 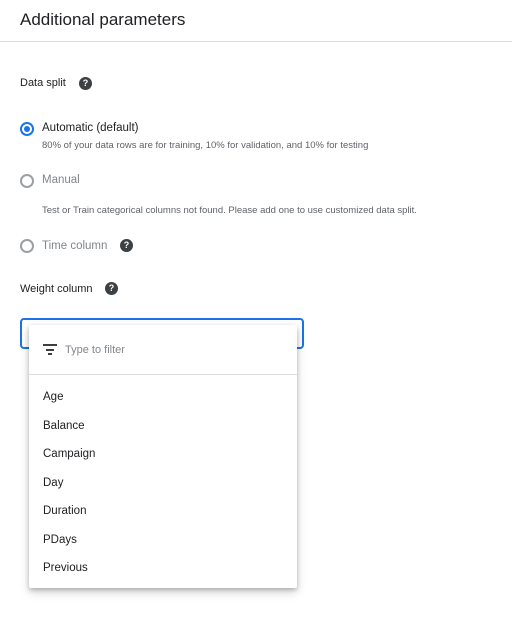 I want to click on filter-icon, so click(x=50, y=349).